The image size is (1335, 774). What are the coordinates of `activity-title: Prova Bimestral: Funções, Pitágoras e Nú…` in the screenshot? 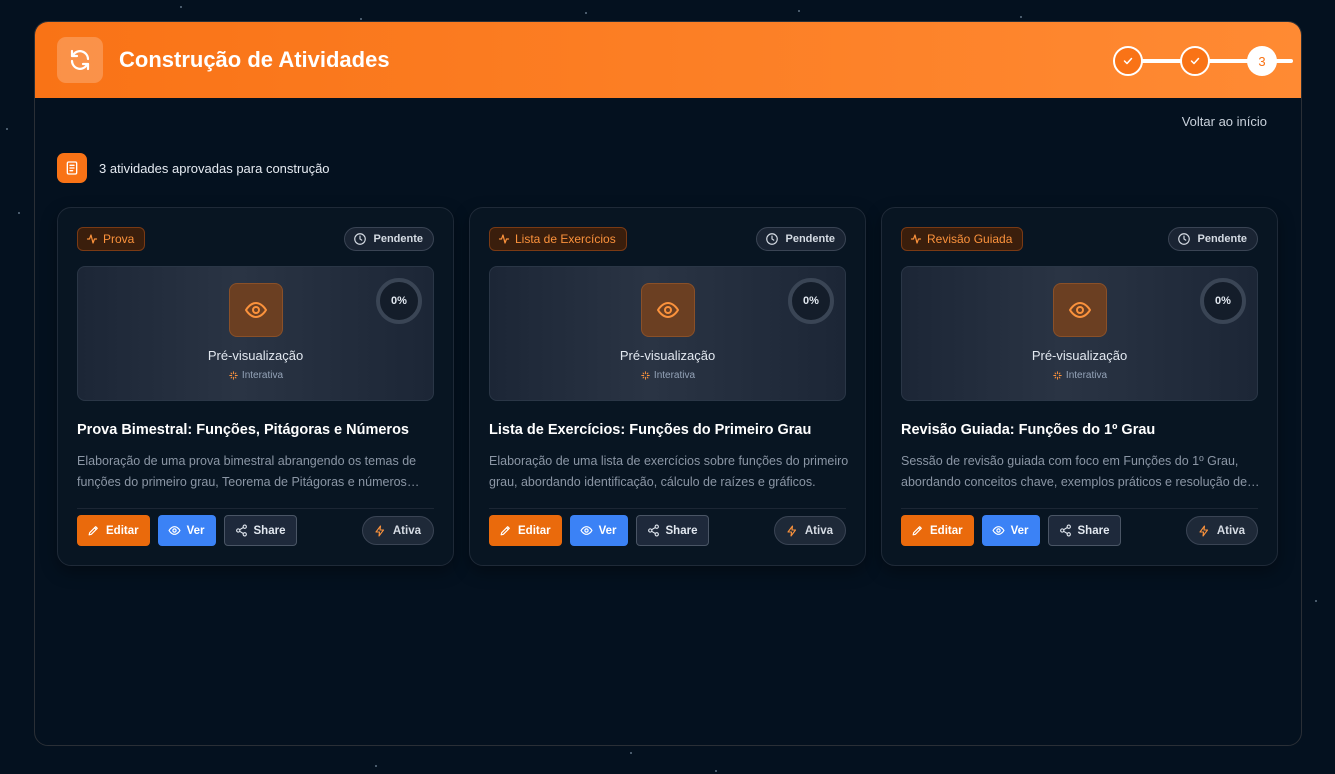 It's located at (243, 430).